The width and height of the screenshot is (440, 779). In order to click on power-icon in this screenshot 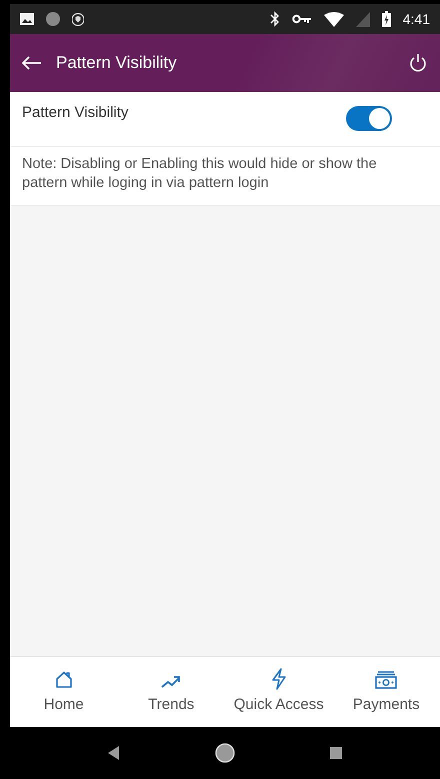, I will do `click(418, 63)`.